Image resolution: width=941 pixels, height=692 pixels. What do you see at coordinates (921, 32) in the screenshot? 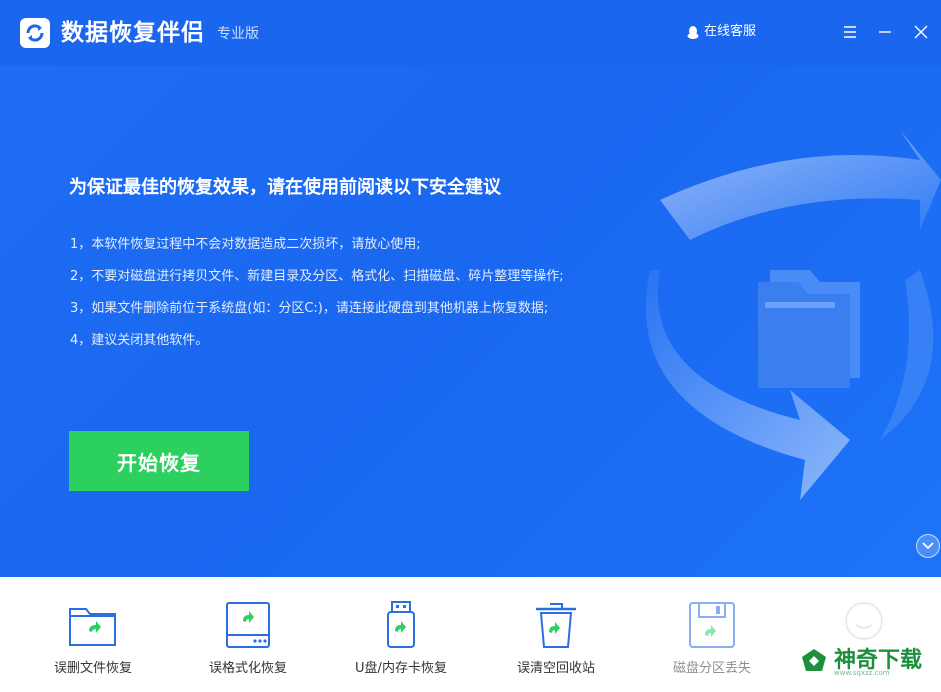
I see `close-icon` at bounding box center [921, 32].